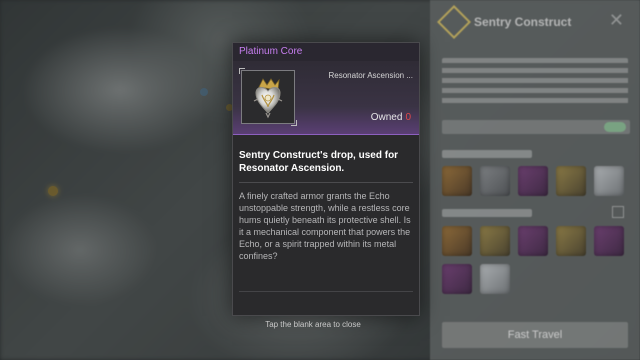  I want to click on drops-heading, so click(487, 213).